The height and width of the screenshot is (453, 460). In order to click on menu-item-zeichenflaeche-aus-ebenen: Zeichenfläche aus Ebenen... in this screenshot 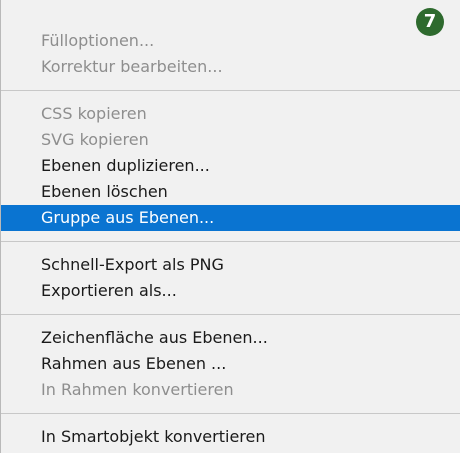, I will do `click(230, 338)`.